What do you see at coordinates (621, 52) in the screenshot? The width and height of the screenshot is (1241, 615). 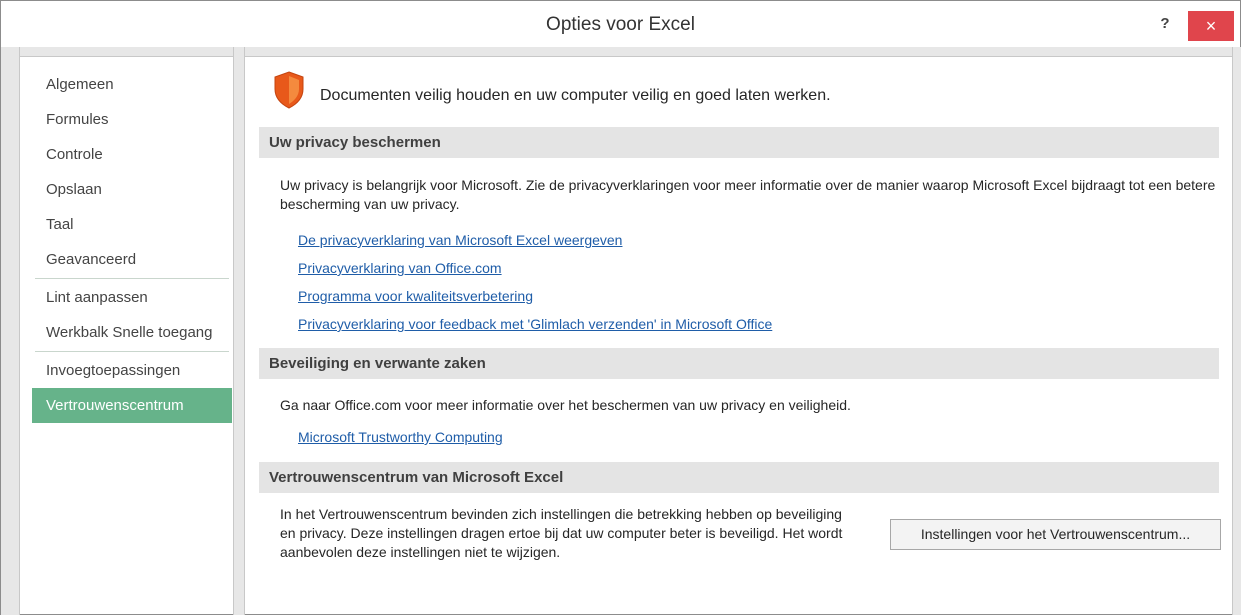 I see `frame-top` at bounding box center [621, 52].